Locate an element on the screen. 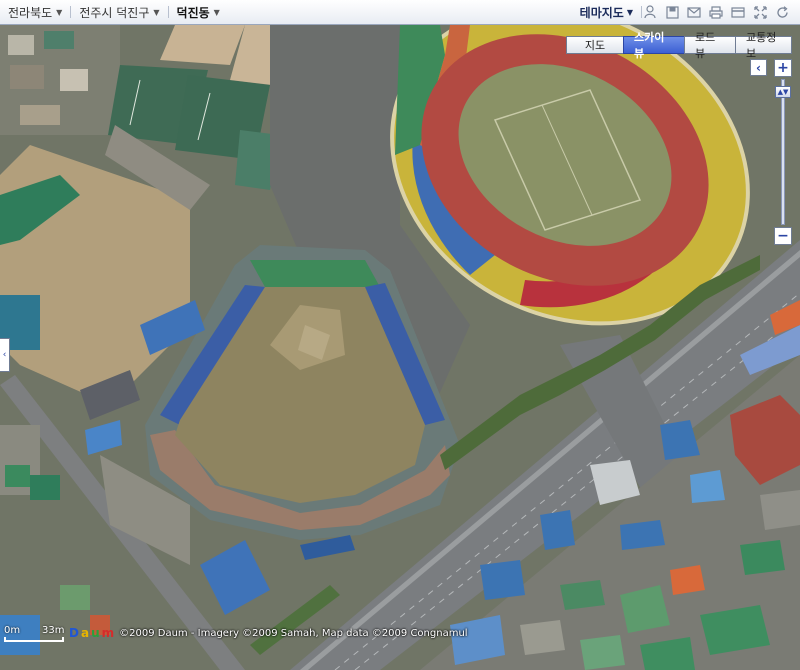 Image resolution: width=800 pixels, height=670 pixels. logo-letter: u is located at coordinates (95, 633).